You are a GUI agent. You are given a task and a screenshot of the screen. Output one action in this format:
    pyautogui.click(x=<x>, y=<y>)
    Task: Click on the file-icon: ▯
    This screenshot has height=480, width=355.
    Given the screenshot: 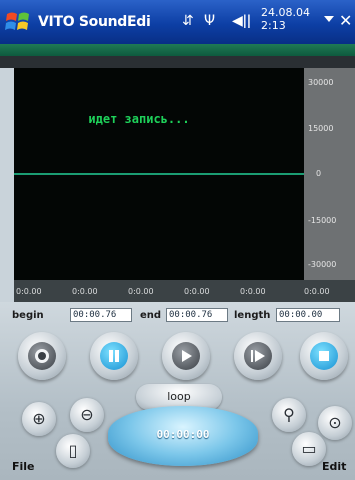 What is the action you would take?
    pyautogui.click(x=73, y=450)
    